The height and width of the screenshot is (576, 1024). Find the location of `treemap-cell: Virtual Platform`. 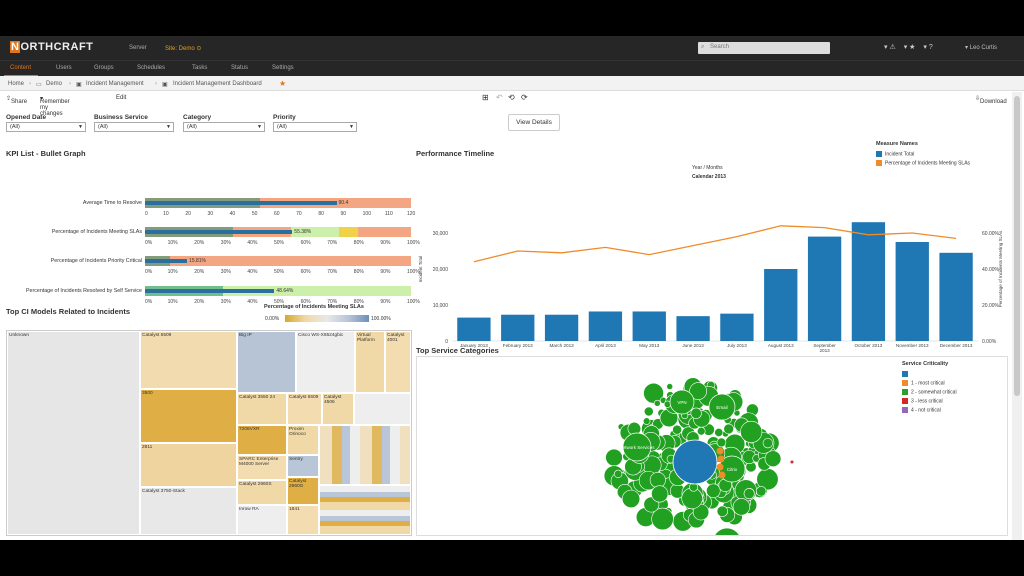

treemap-cell: Virtual Platform is located at coordinates (370, 362).